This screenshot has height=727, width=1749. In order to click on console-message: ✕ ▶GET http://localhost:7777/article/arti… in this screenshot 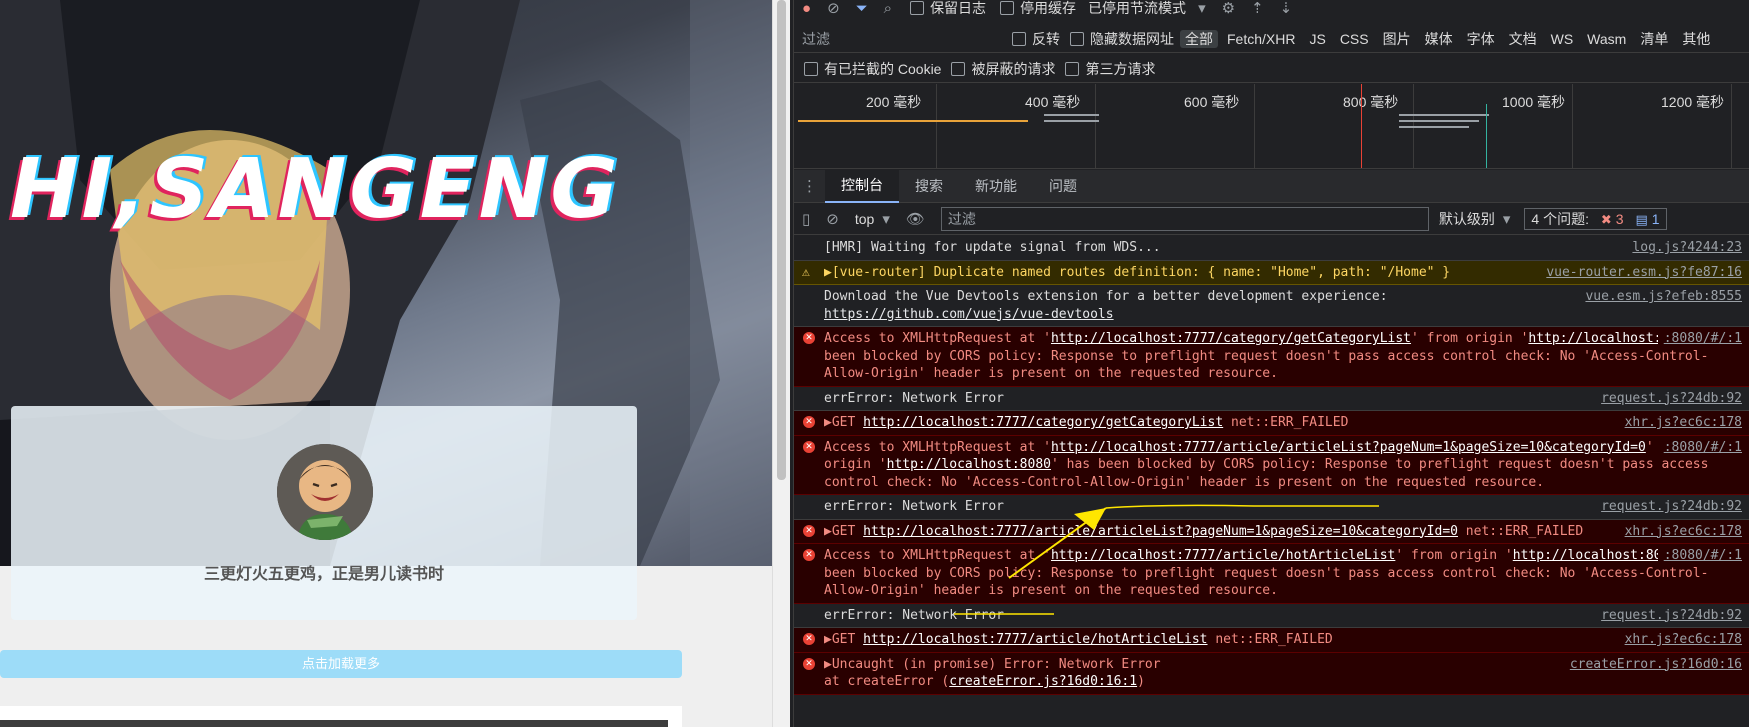, I will do `click(1271, 531)`.